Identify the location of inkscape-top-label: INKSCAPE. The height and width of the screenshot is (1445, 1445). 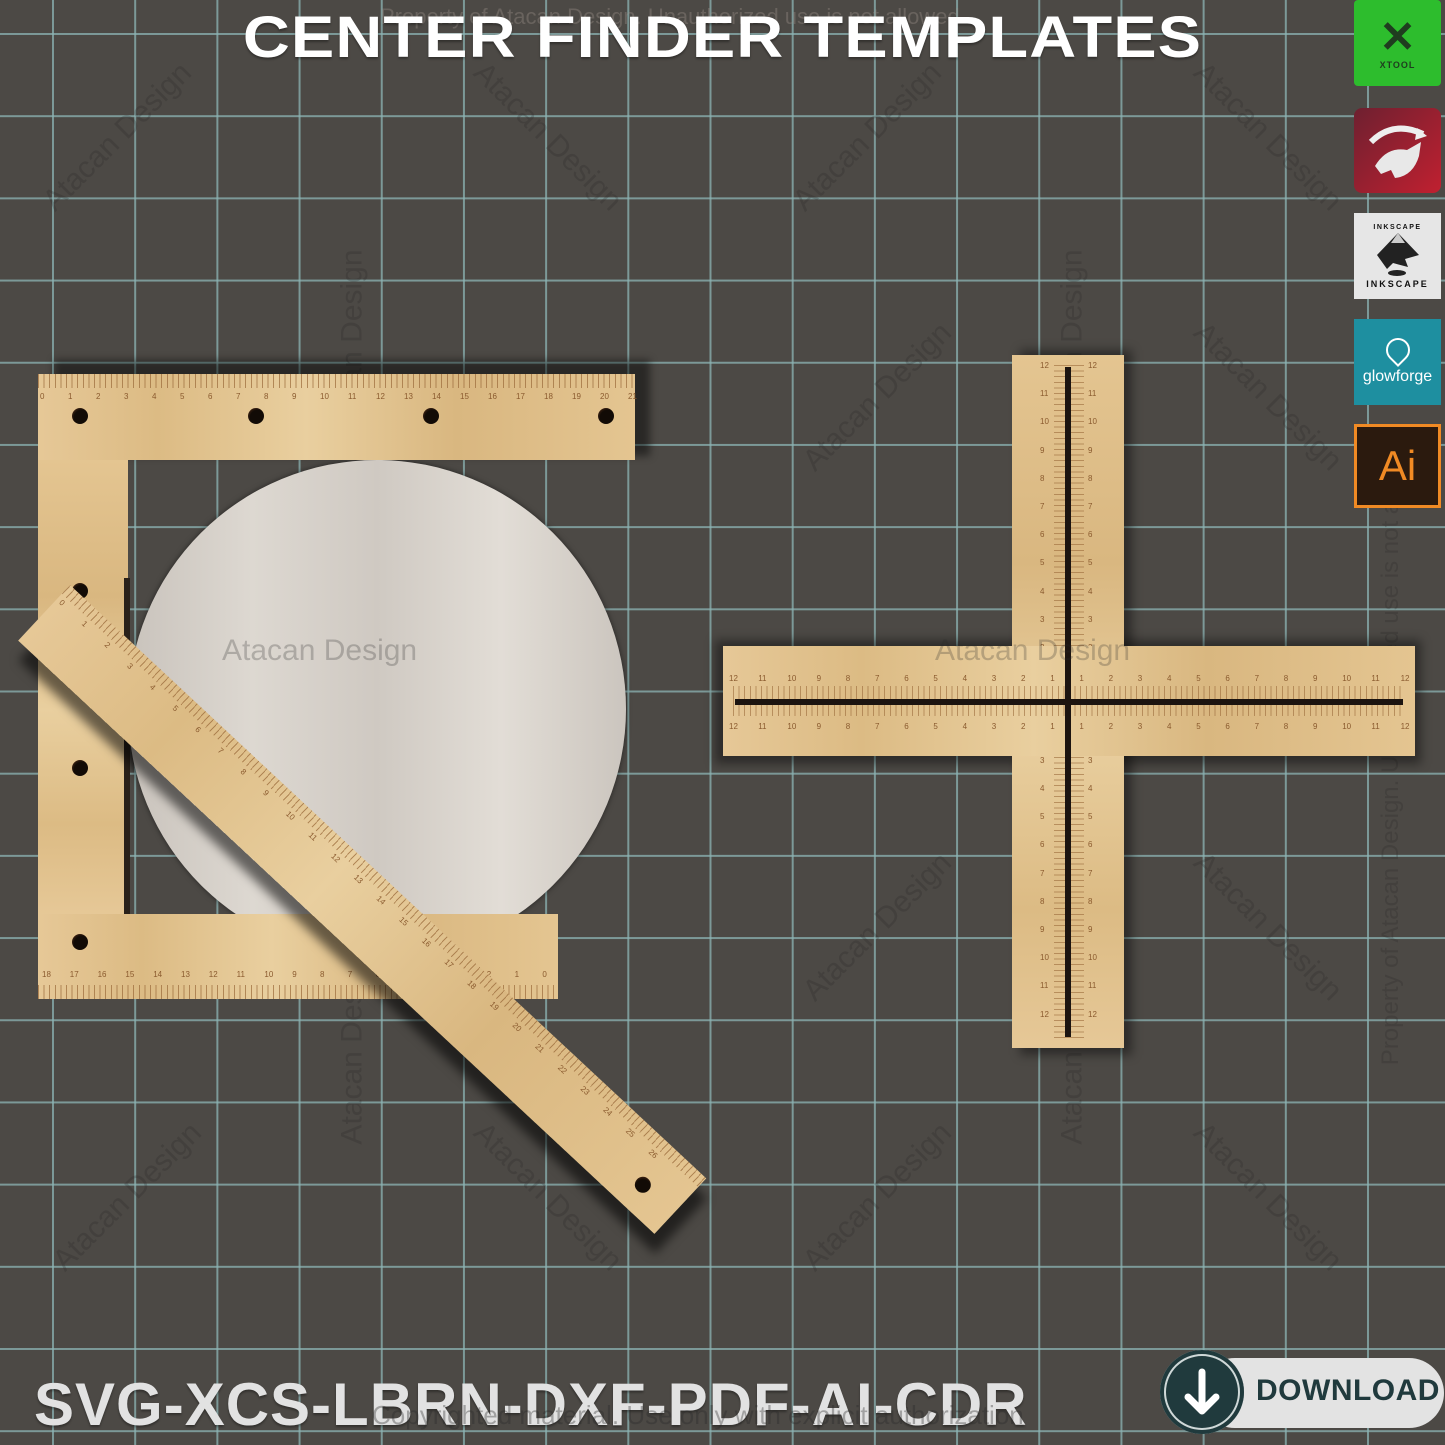
(1397, 227).